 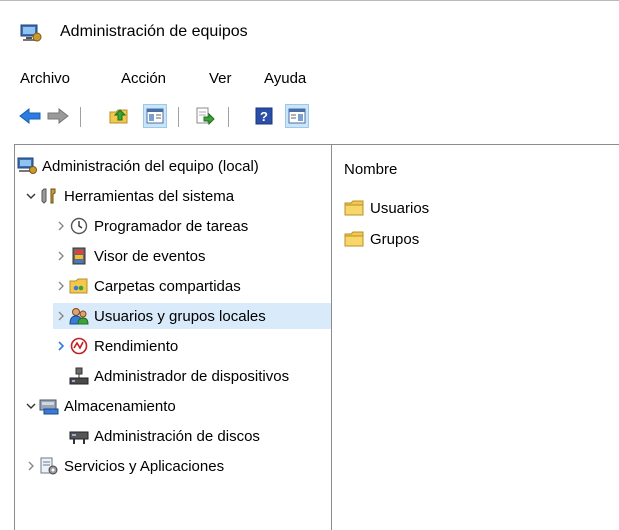 I want to click on menu-archivo: Archivo, so click(x=45, y=78).